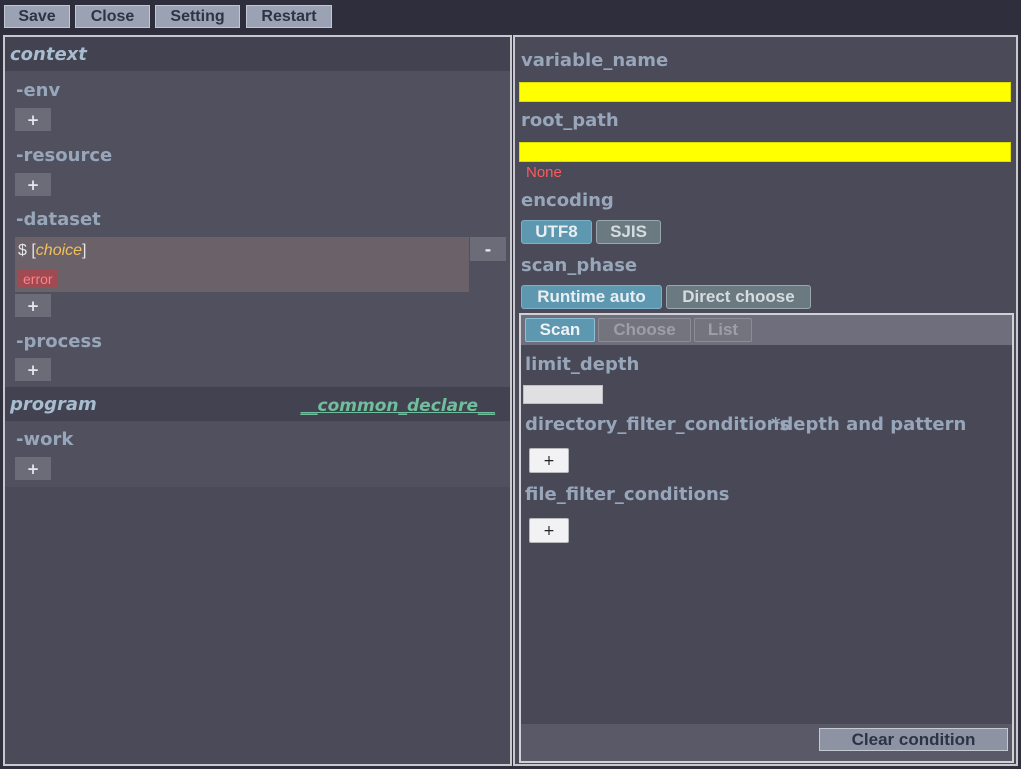  I want to click on env-add-button: +, so click(33, 119).